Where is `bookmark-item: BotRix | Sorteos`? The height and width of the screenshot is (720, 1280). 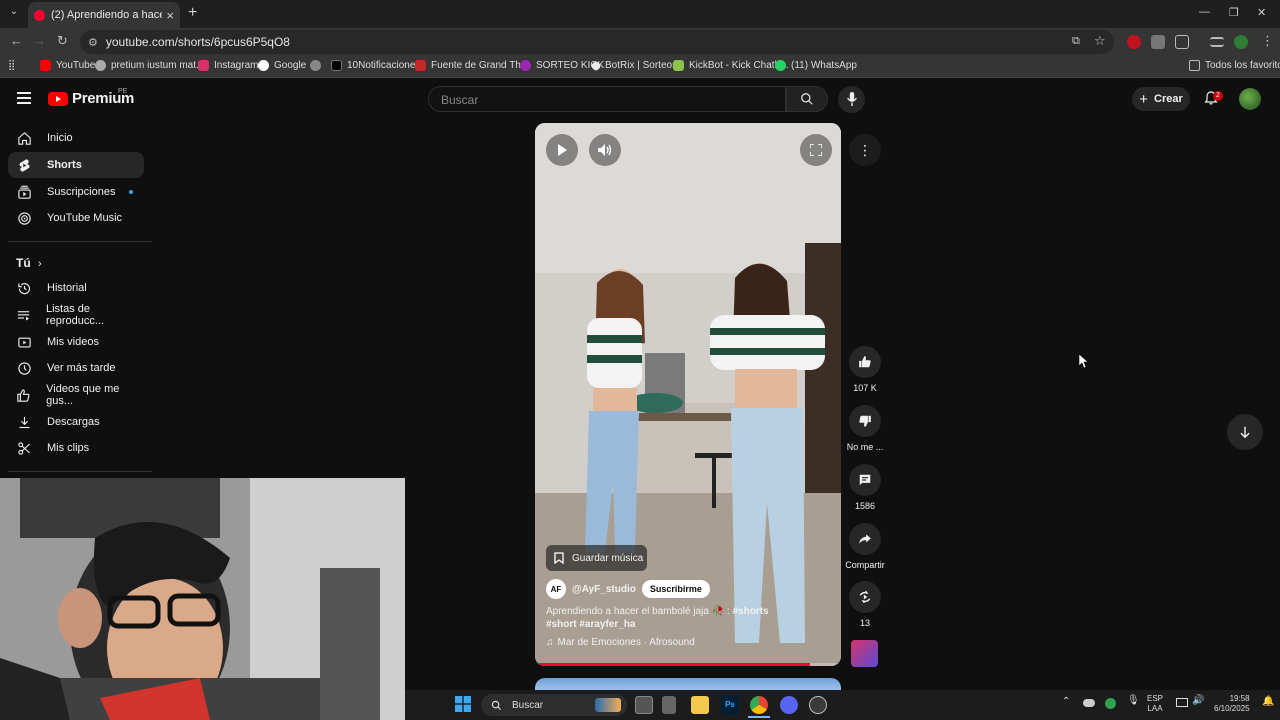
bookmark-item: BotRix | Sorteos is located at coordinates (633, 65).